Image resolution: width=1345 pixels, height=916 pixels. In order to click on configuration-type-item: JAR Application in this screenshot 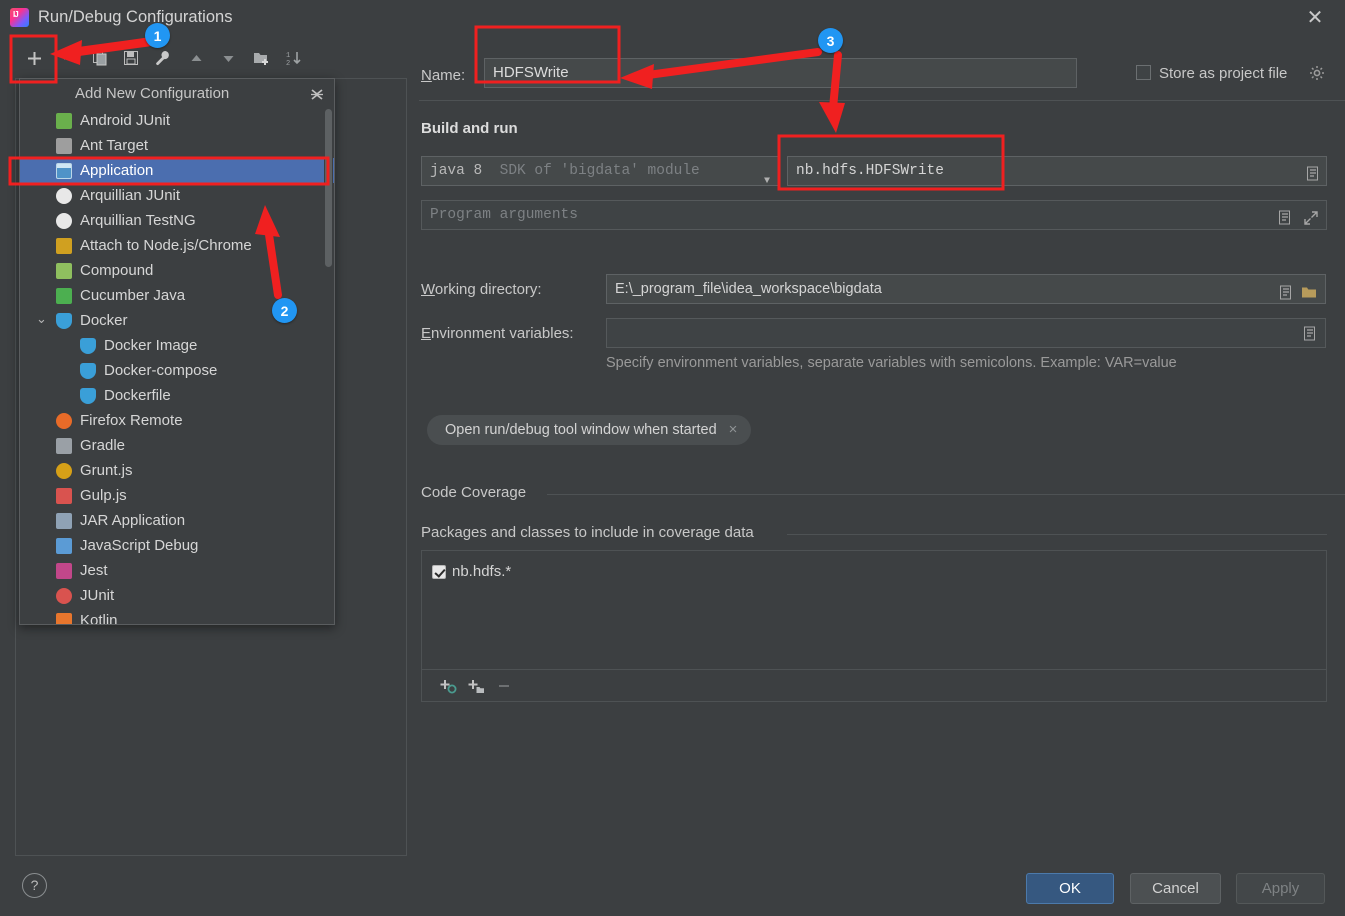, I will do `click(177, 520)`.